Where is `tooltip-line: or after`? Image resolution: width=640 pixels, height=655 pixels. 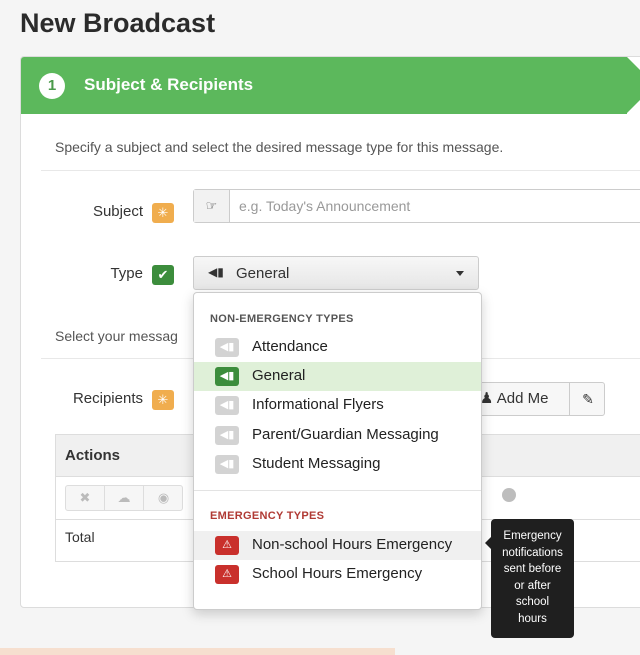 tooltip-line: or after is located at coordinates (532, 585).